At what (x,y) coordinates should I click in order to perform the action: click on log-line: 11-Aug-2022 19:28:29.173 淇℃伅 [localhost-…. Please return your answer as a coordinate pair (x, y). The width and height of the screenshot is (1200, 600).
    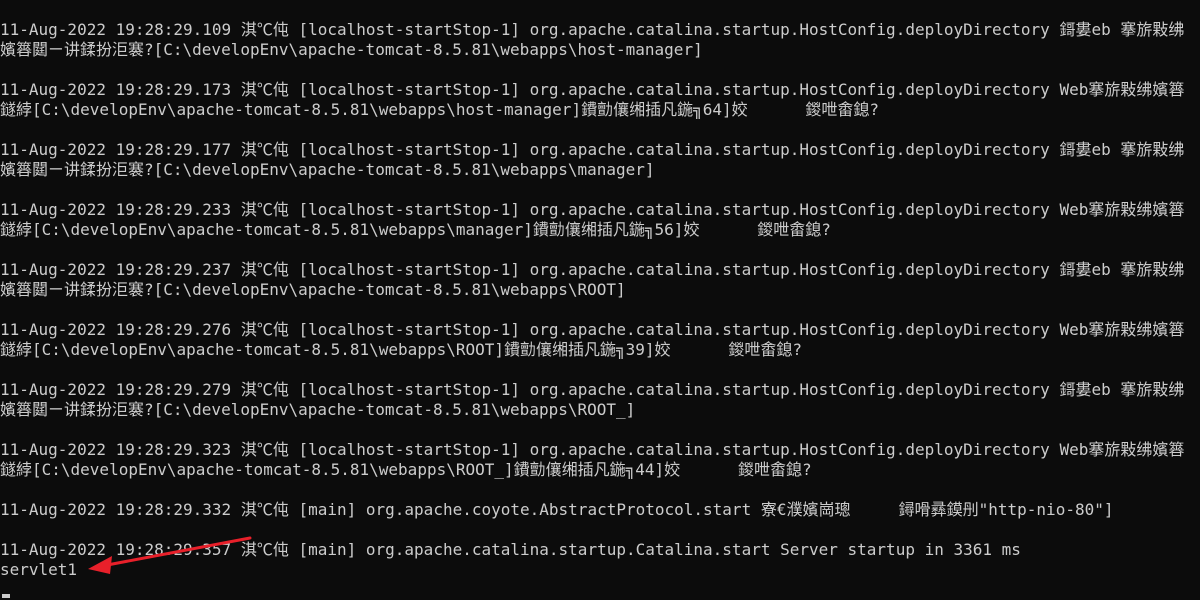
    Looking at the image, I should click on (592, 89).